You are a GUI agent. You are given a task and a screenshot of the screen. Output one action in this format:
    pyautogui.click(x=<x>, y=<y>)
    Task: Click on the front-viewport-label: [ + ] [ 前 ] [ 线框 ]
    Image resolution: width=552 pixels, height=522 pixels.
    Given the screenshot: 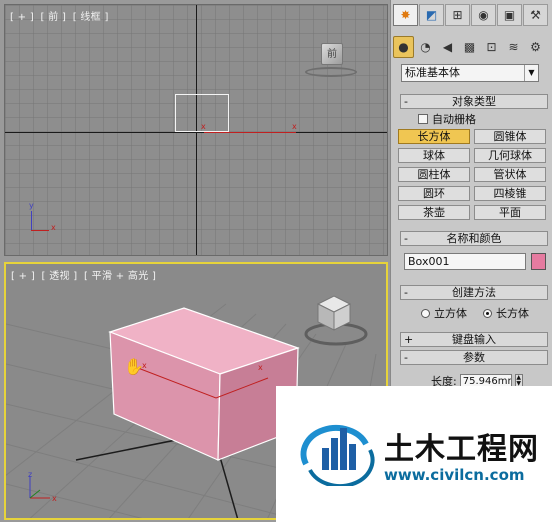 What is the action you would take?
    pyautogui.click(x=61, y=15)
    